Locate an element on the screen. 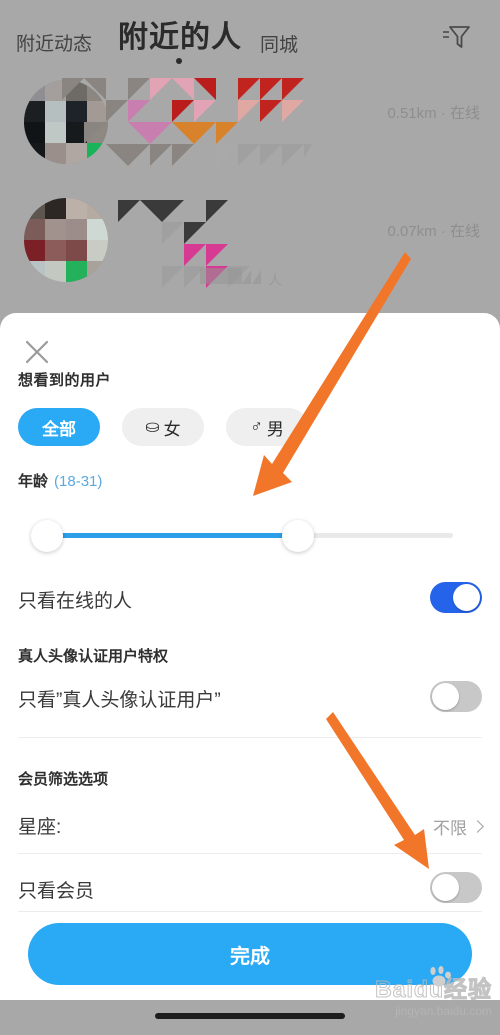 The width and height of the screenshot is (500, 1035). list-item: 0.51km · 在线 is located at coordinates (250, 133).